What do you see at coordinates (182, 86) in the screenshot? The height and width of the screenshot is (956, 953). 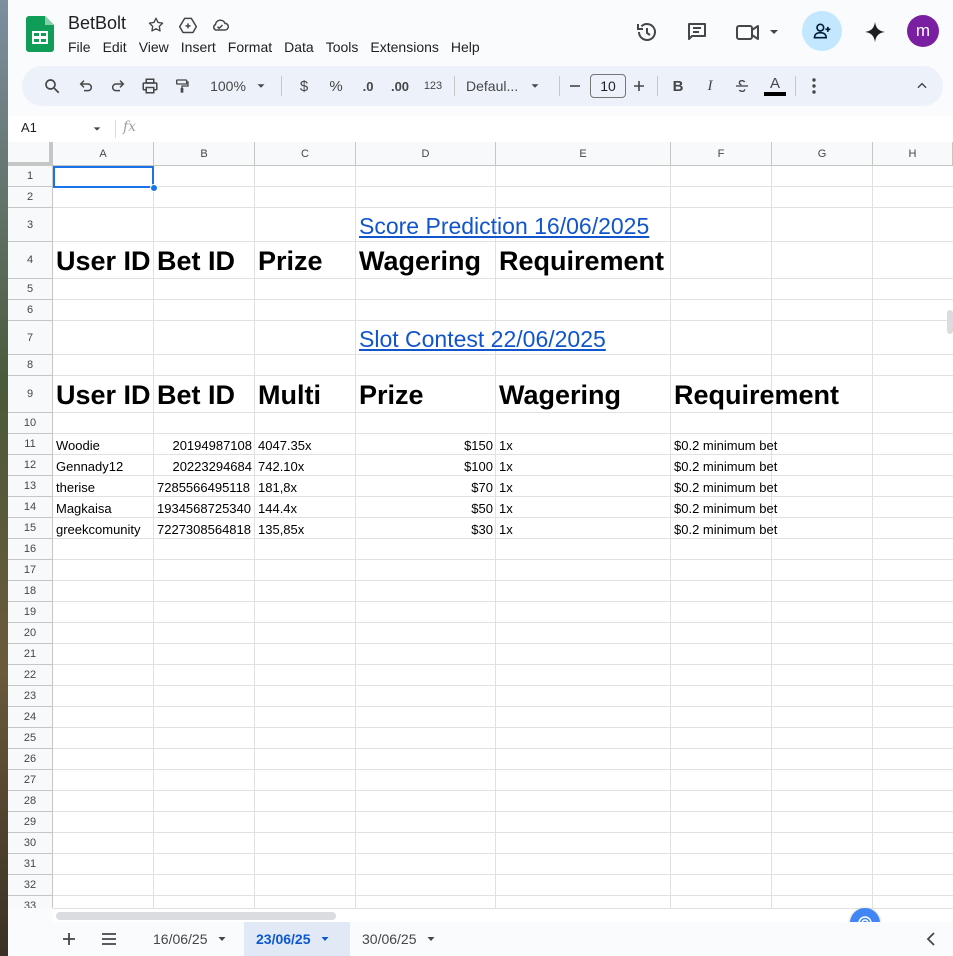 I see `paint-format-icon` at bounding box center [182, 86].